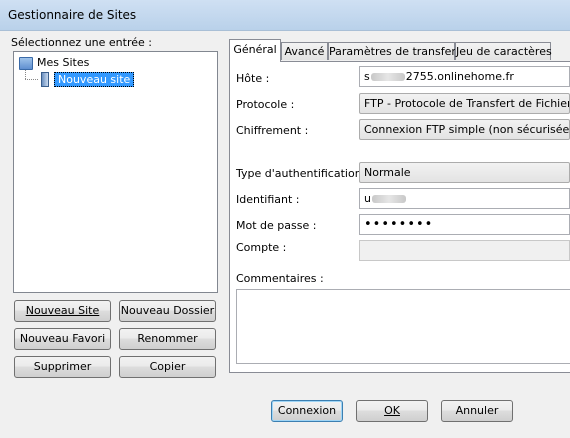 This screenshot has height=438, width=570. What do you see at coordinates (464, 198) in the screenshot?
I see `user-input: u` at bounding box center [464, 198].